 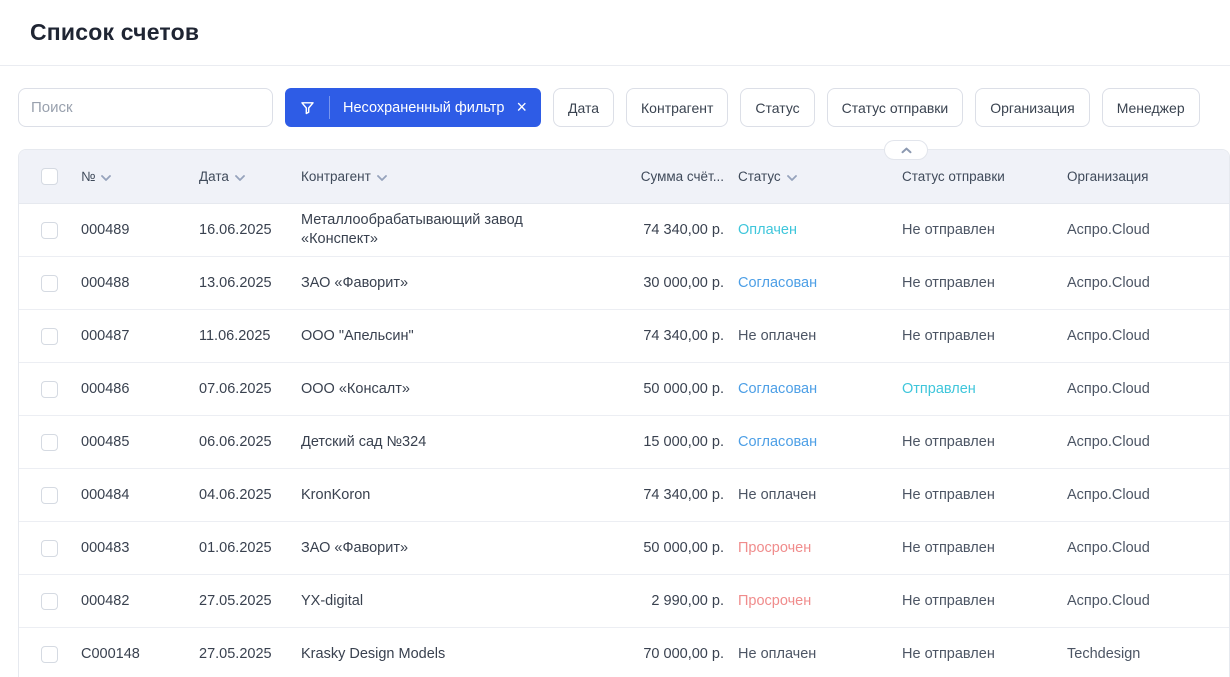 I want to click on collapse-table-button, so click(x=906, y=150).